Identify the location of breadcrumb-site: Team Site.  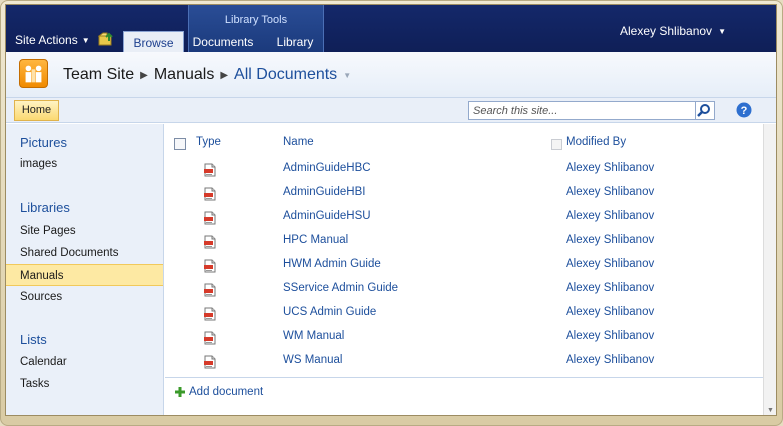
(98, 75).